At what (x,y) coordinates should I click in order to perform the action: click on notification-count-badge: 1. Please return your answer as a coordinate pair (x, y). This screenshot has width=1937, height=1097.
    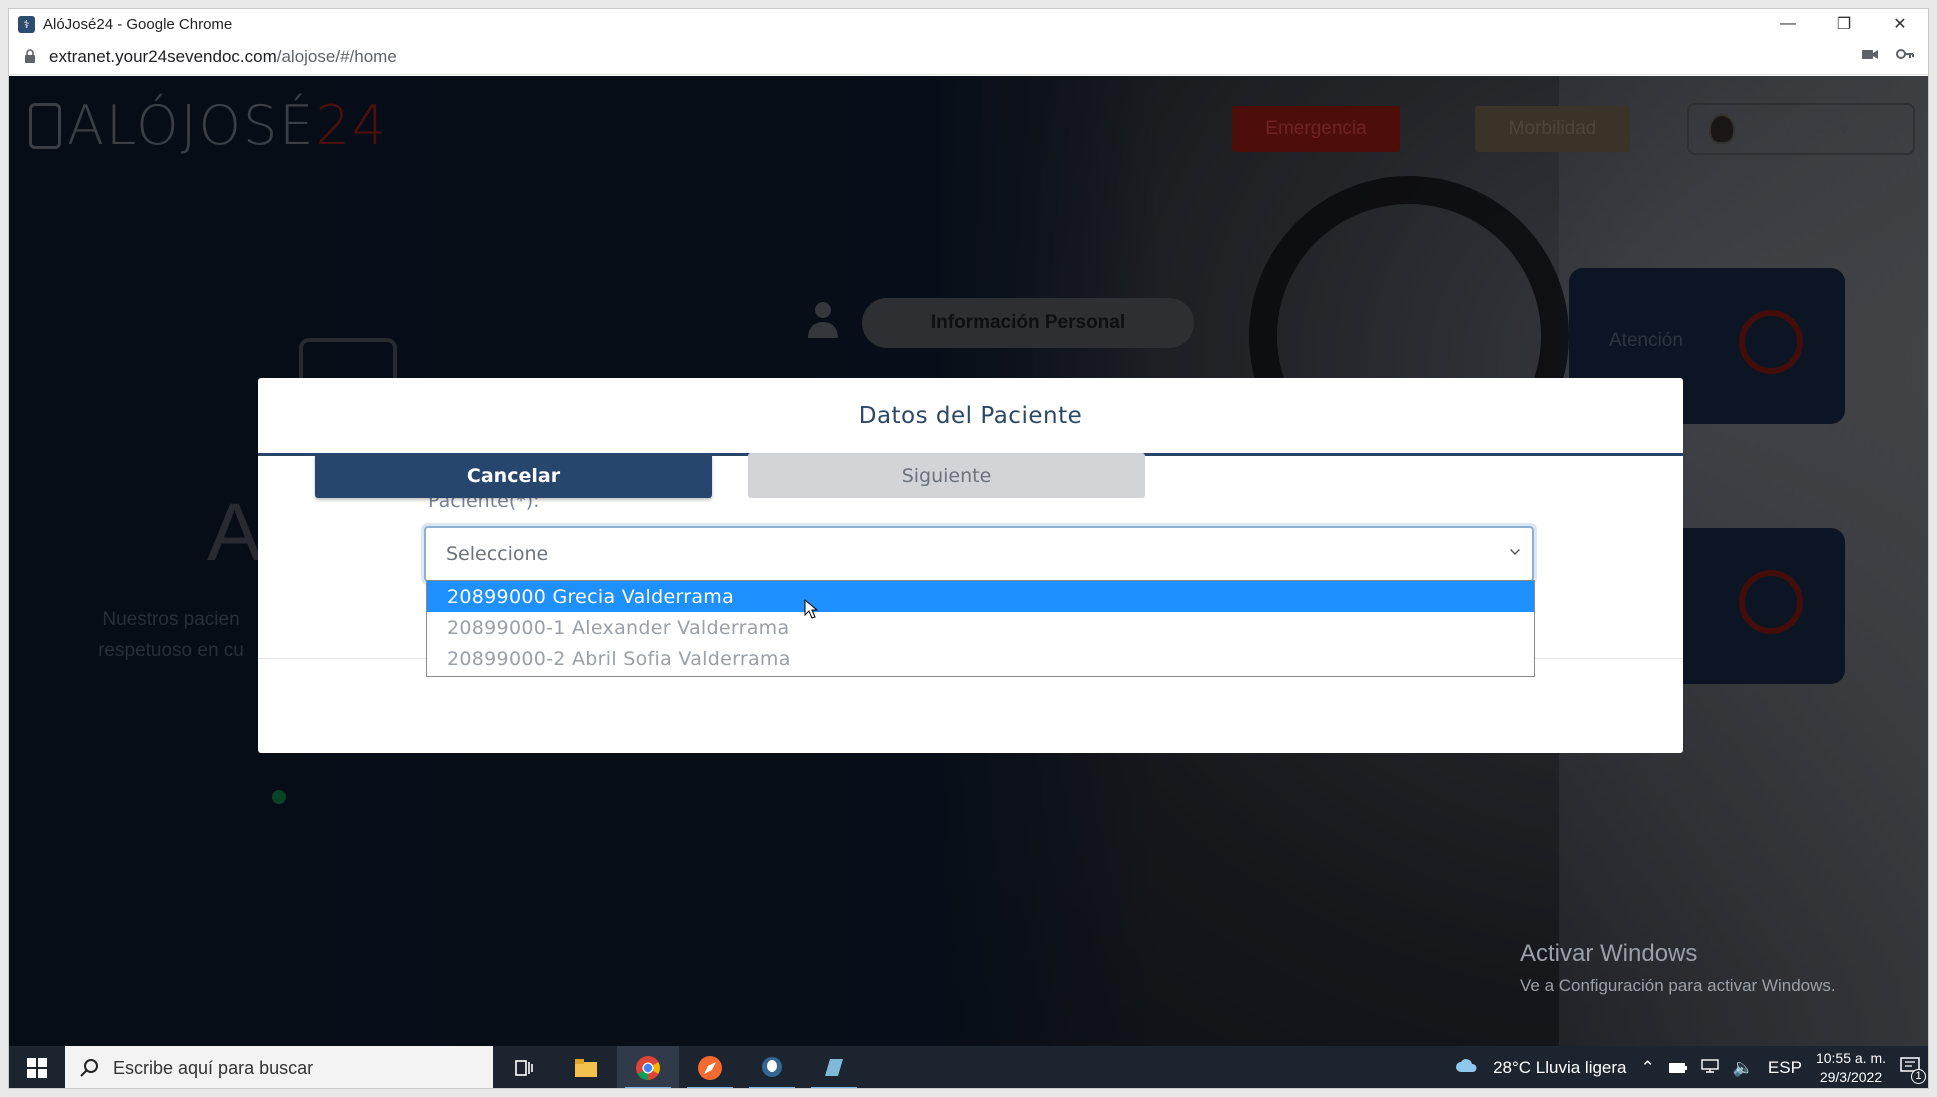
    Looking at the image, I should click on (1918, 1076).